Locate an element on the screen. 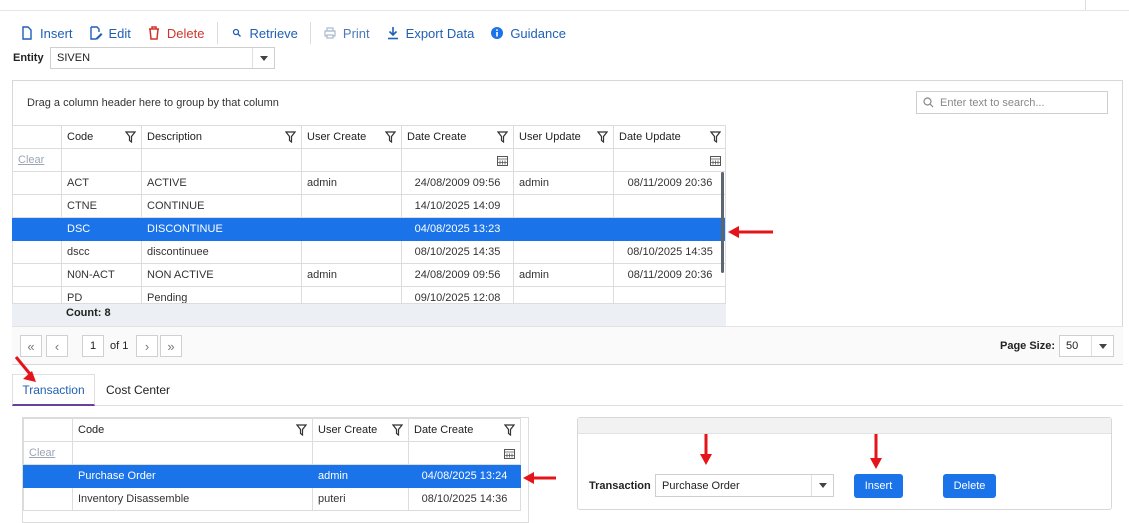  transaction-select: Purchase Order is located at coordinates (744, 485).